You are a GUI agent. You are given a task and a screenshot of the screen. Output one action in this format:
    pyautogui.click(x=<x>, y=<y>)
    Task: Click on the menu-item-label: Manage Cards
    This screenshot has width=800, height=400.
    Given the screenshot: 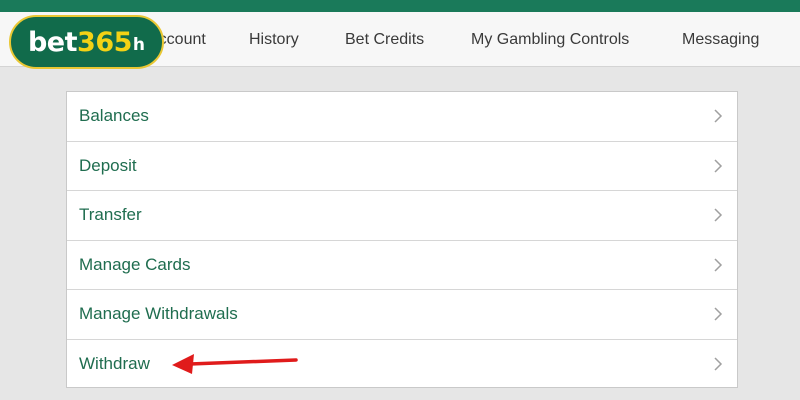 What is the action you would take?
    pyautogui.click(x=135, y=264)
    